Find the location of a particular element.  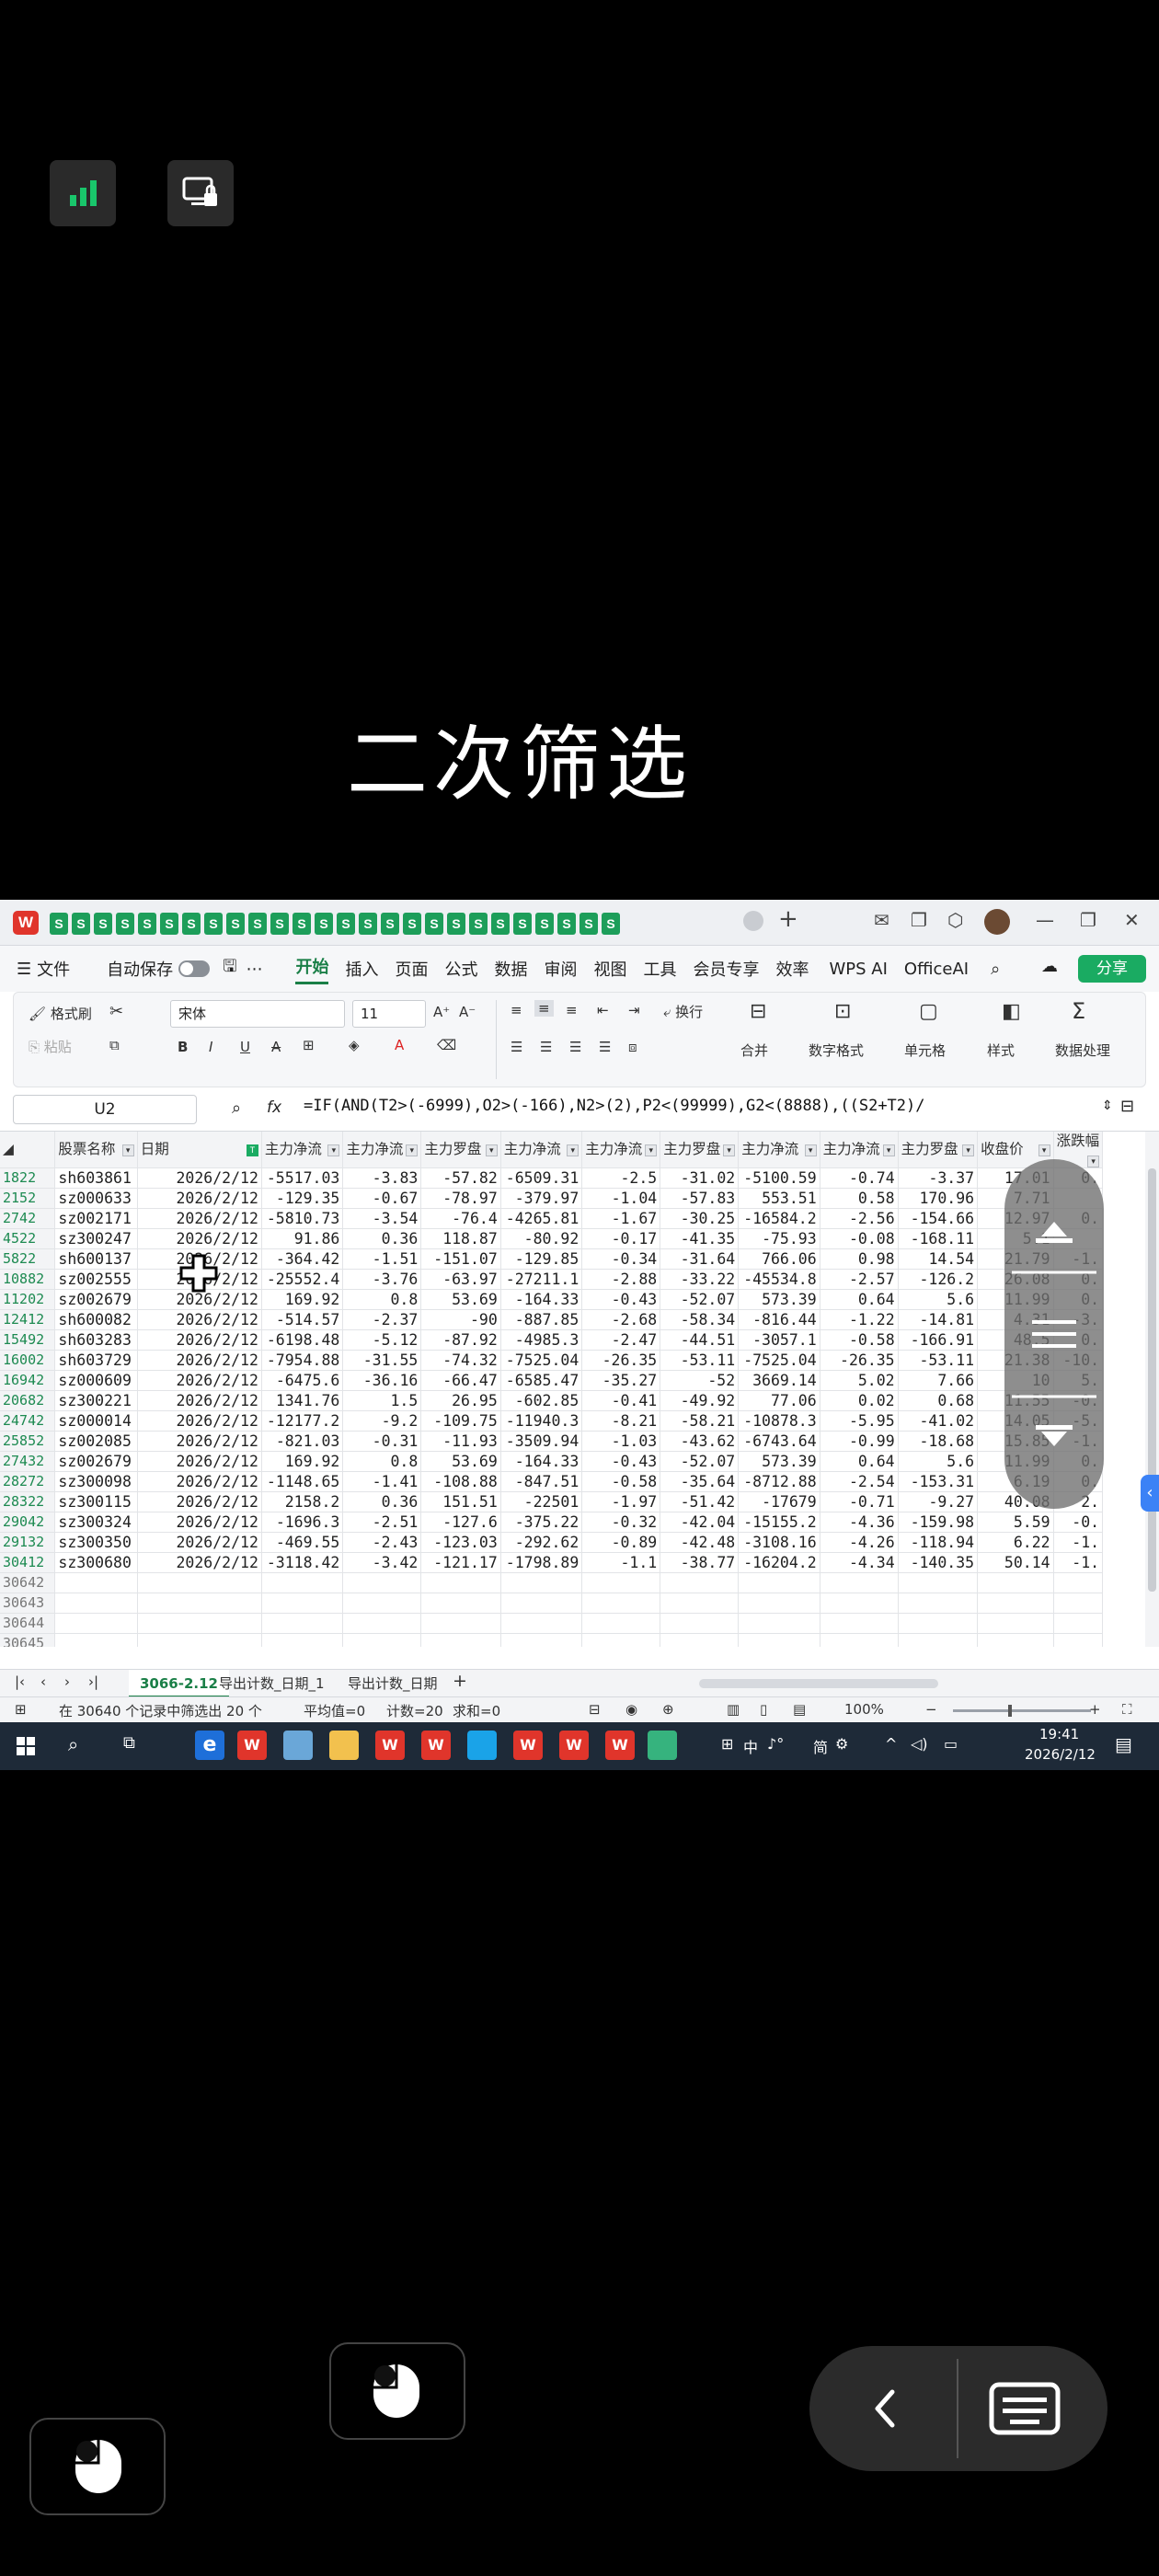

table-cell: 118.87 is located at coordinates (460, 1238).